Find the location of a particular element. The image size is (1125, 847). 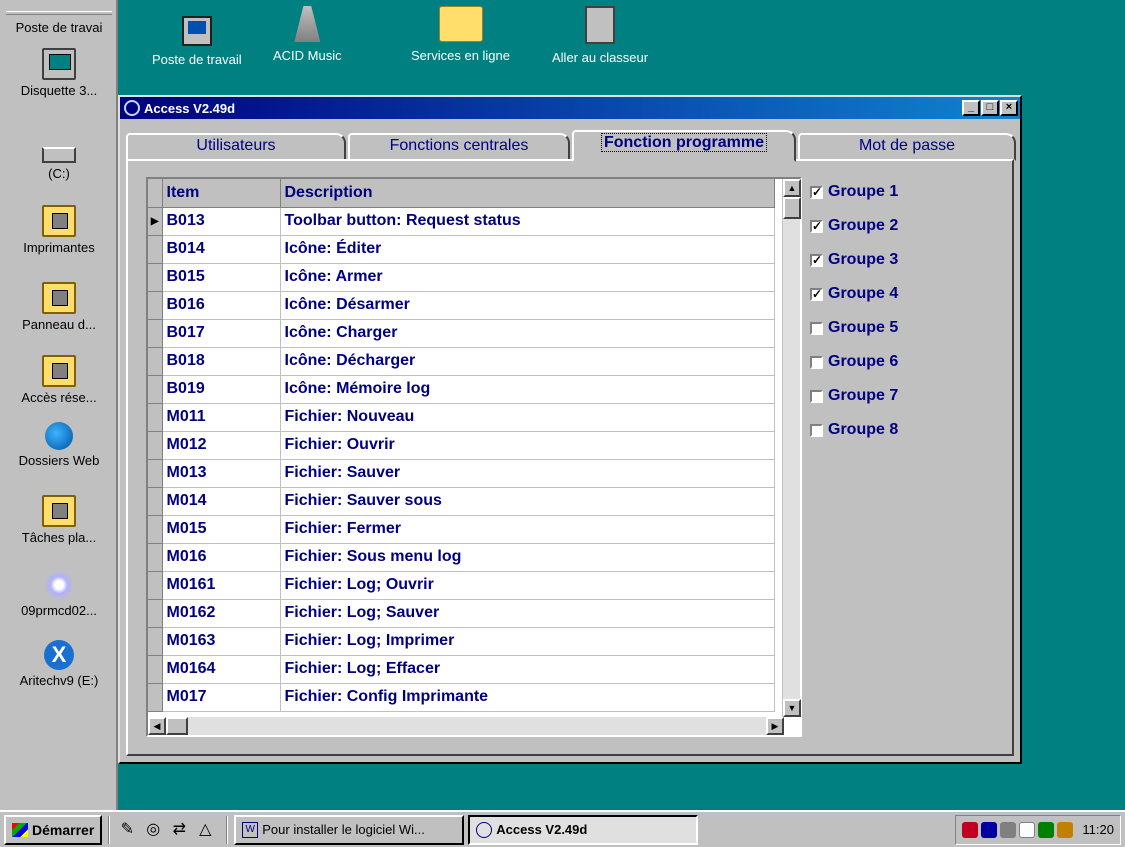

cell-description: Icône: Éditer is located at coordinates (527, 249).